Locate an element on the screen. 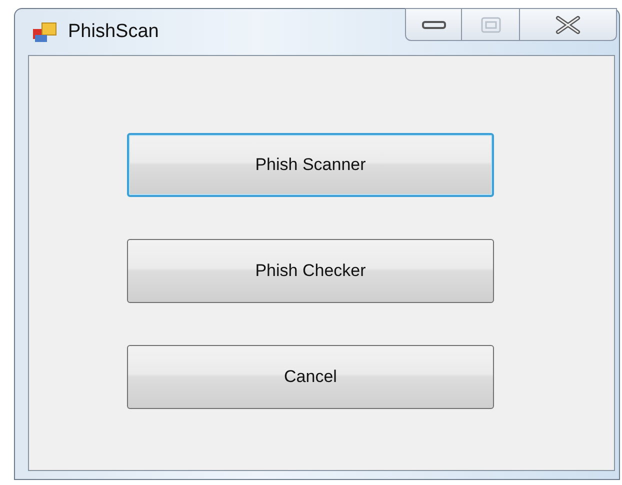 The width and height of the screenshot is (622, 485). close-button is located at coordinates (568, 24).